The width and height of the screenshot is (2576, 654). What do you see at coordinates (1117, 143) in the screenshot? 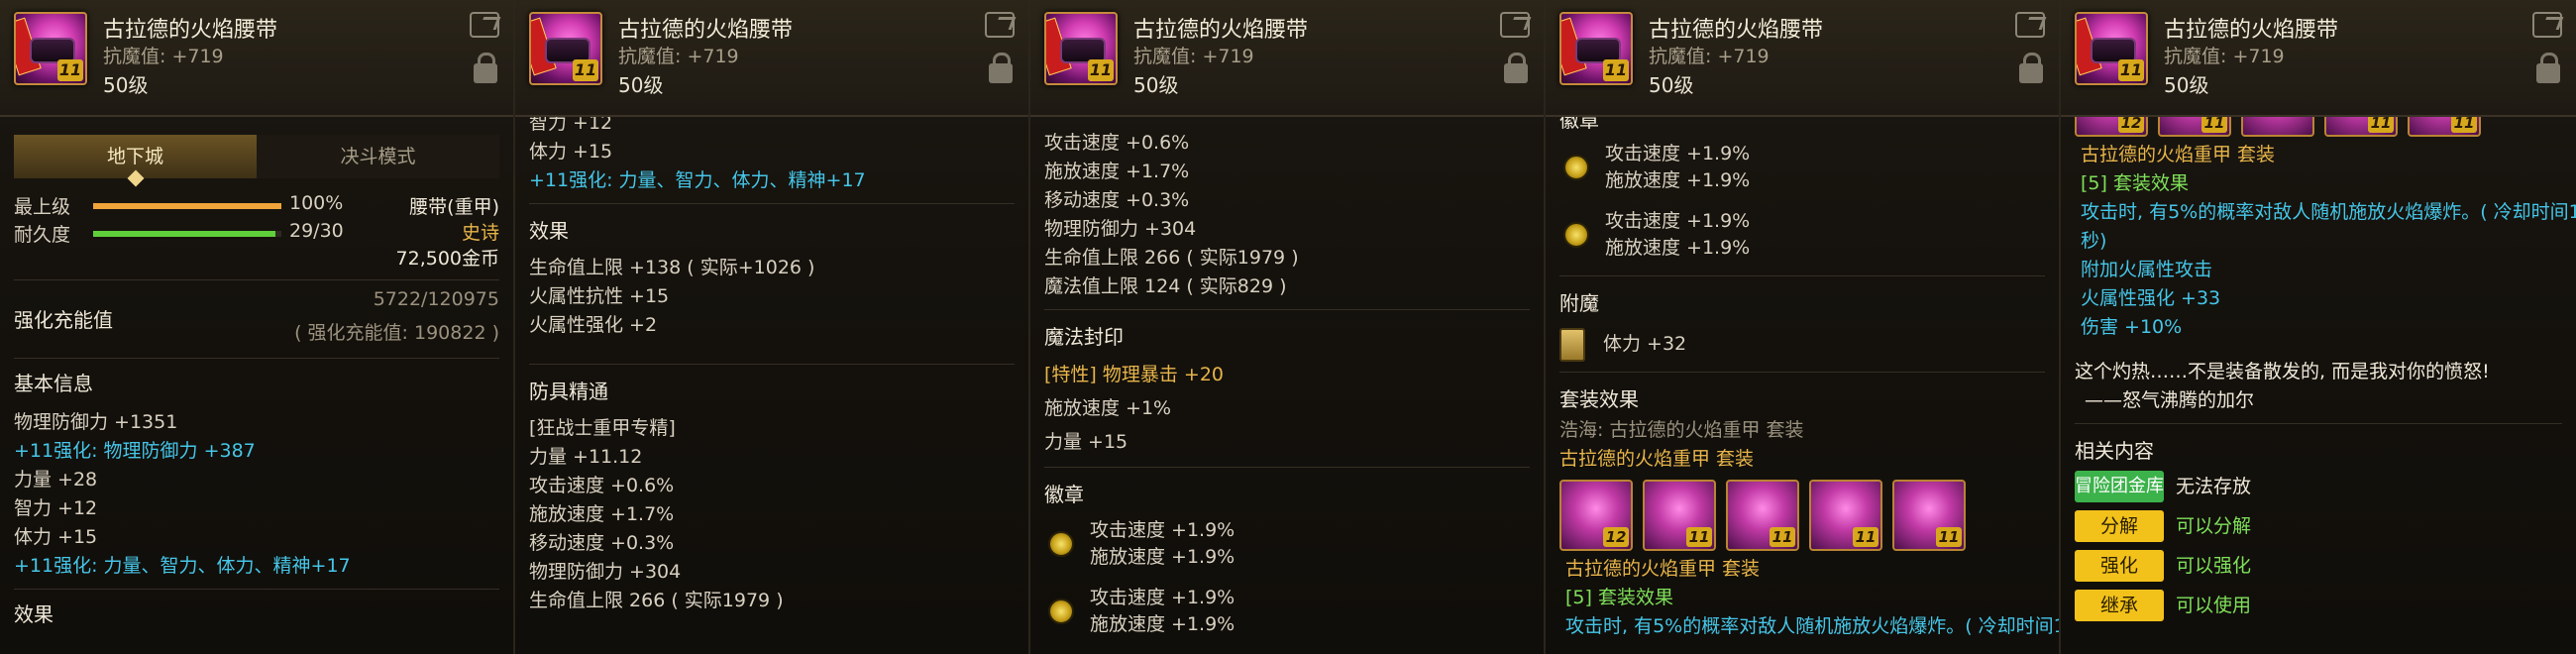
I see `stat-line: 攻击速度 +0.6%` at bounding box center [1117, 143].